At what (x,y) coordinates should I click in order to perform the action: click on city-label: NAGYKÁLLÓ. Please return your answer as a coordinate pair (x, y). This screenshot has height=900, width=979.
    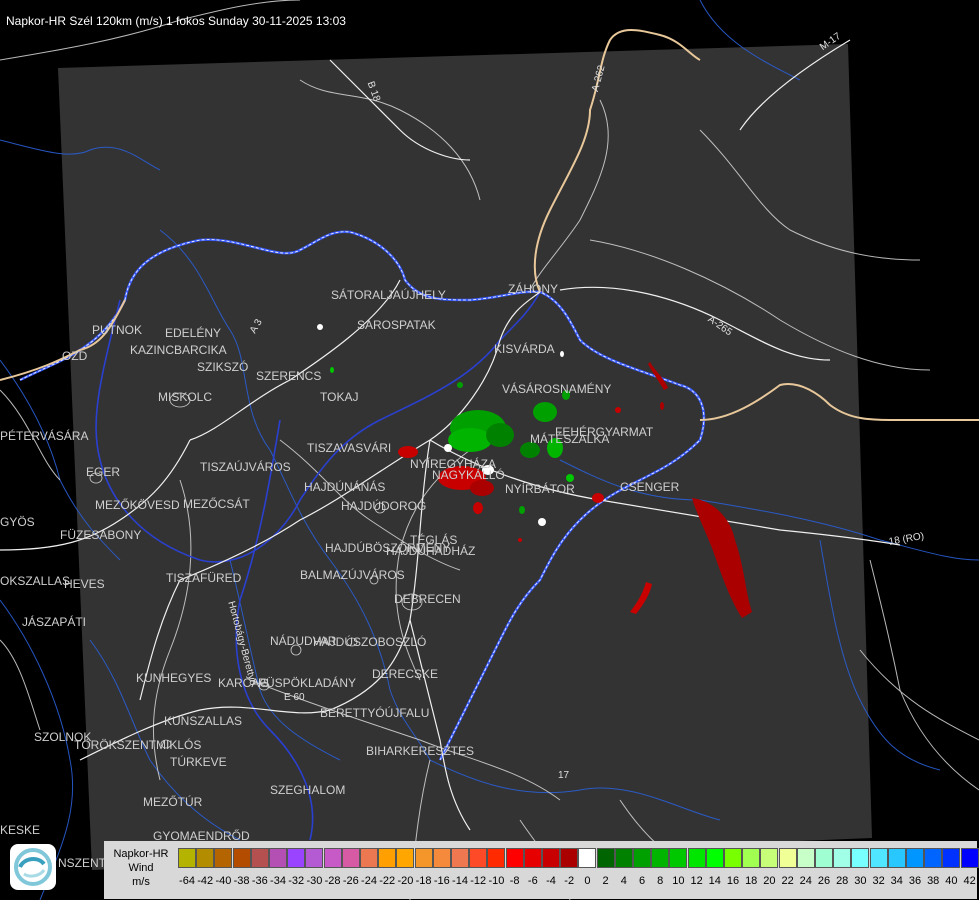
    Looking at the image, I should click on (468, 475).